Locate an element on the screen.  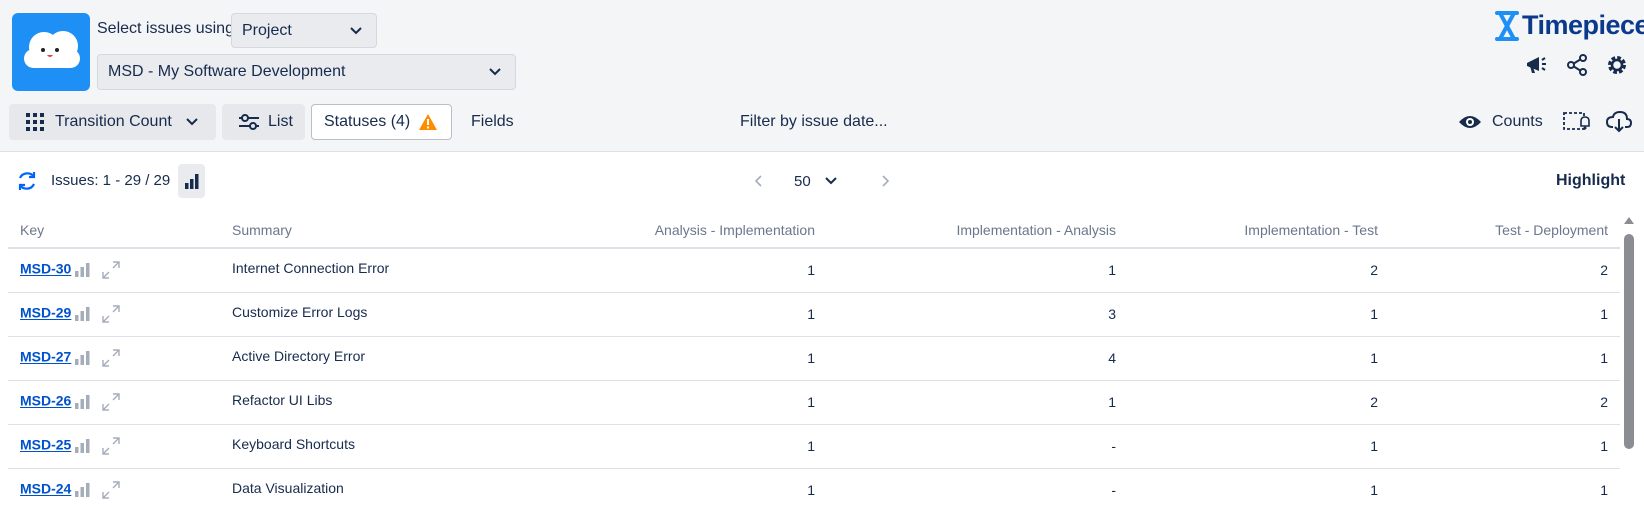
report-type-dropdown: Transition Count is located at coordinates (112, 122).